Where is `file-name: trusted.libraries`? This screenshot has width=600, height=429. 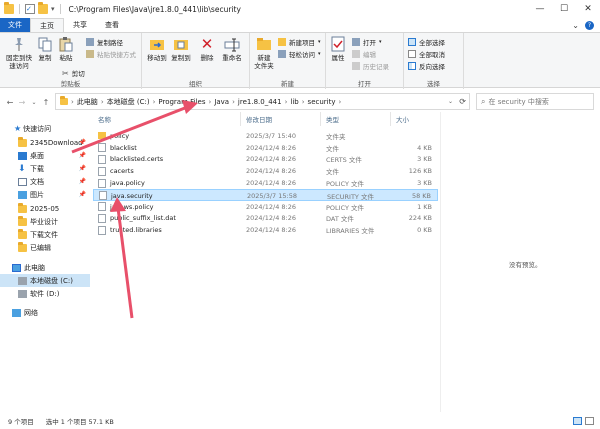 file-name: trusted.libraries is located at coordinates (136, 230).